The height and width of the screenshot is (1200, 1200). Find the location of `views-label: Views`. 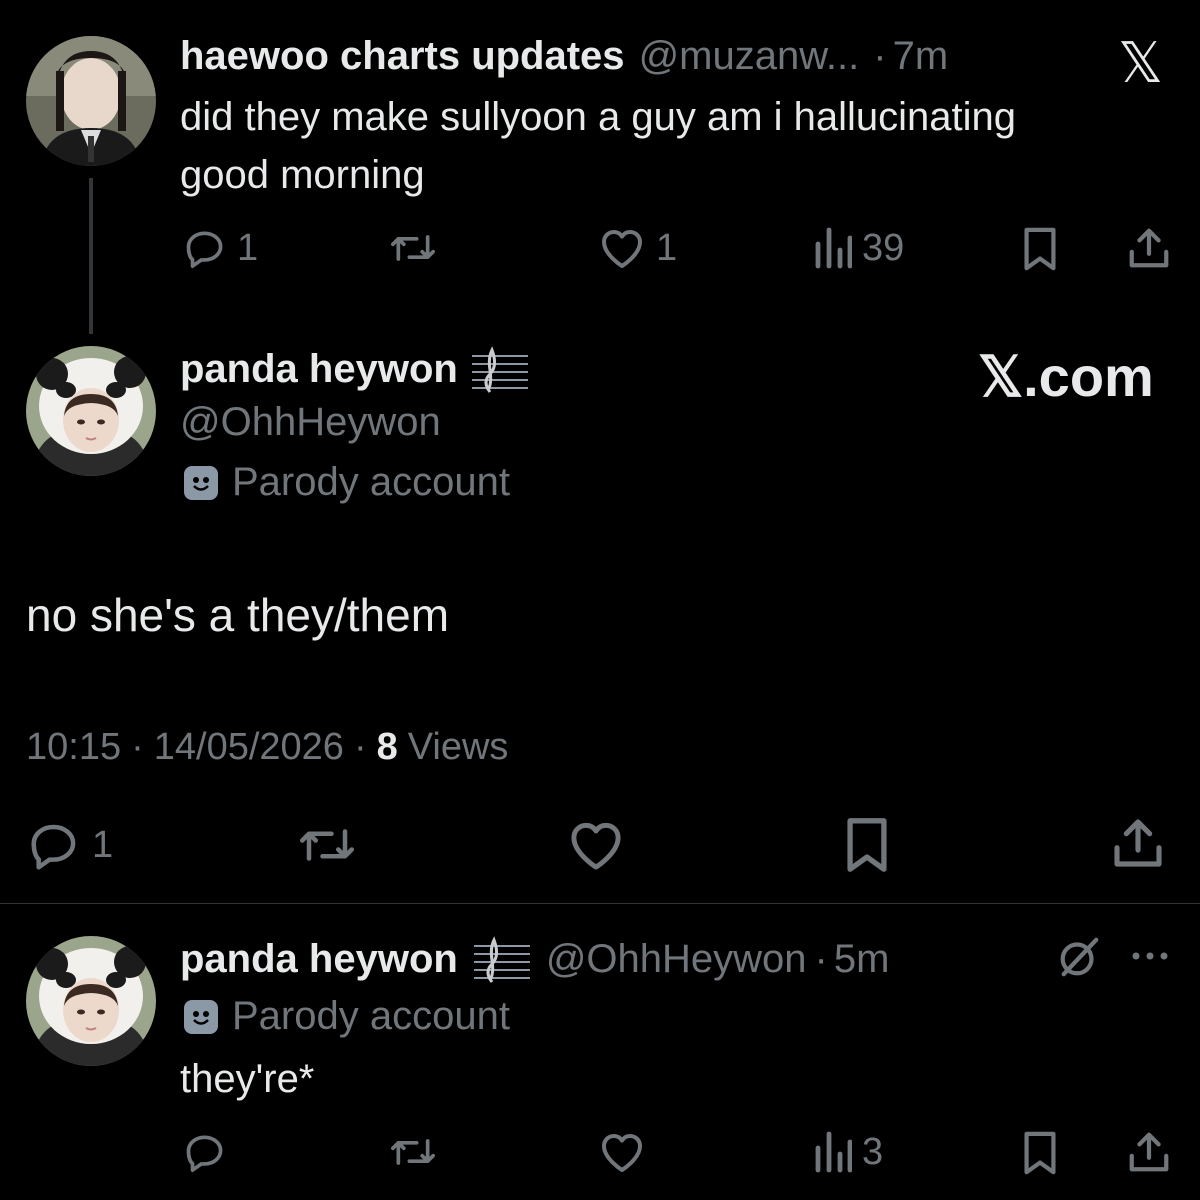

views-label: Views is located at coordinates (458, 747).